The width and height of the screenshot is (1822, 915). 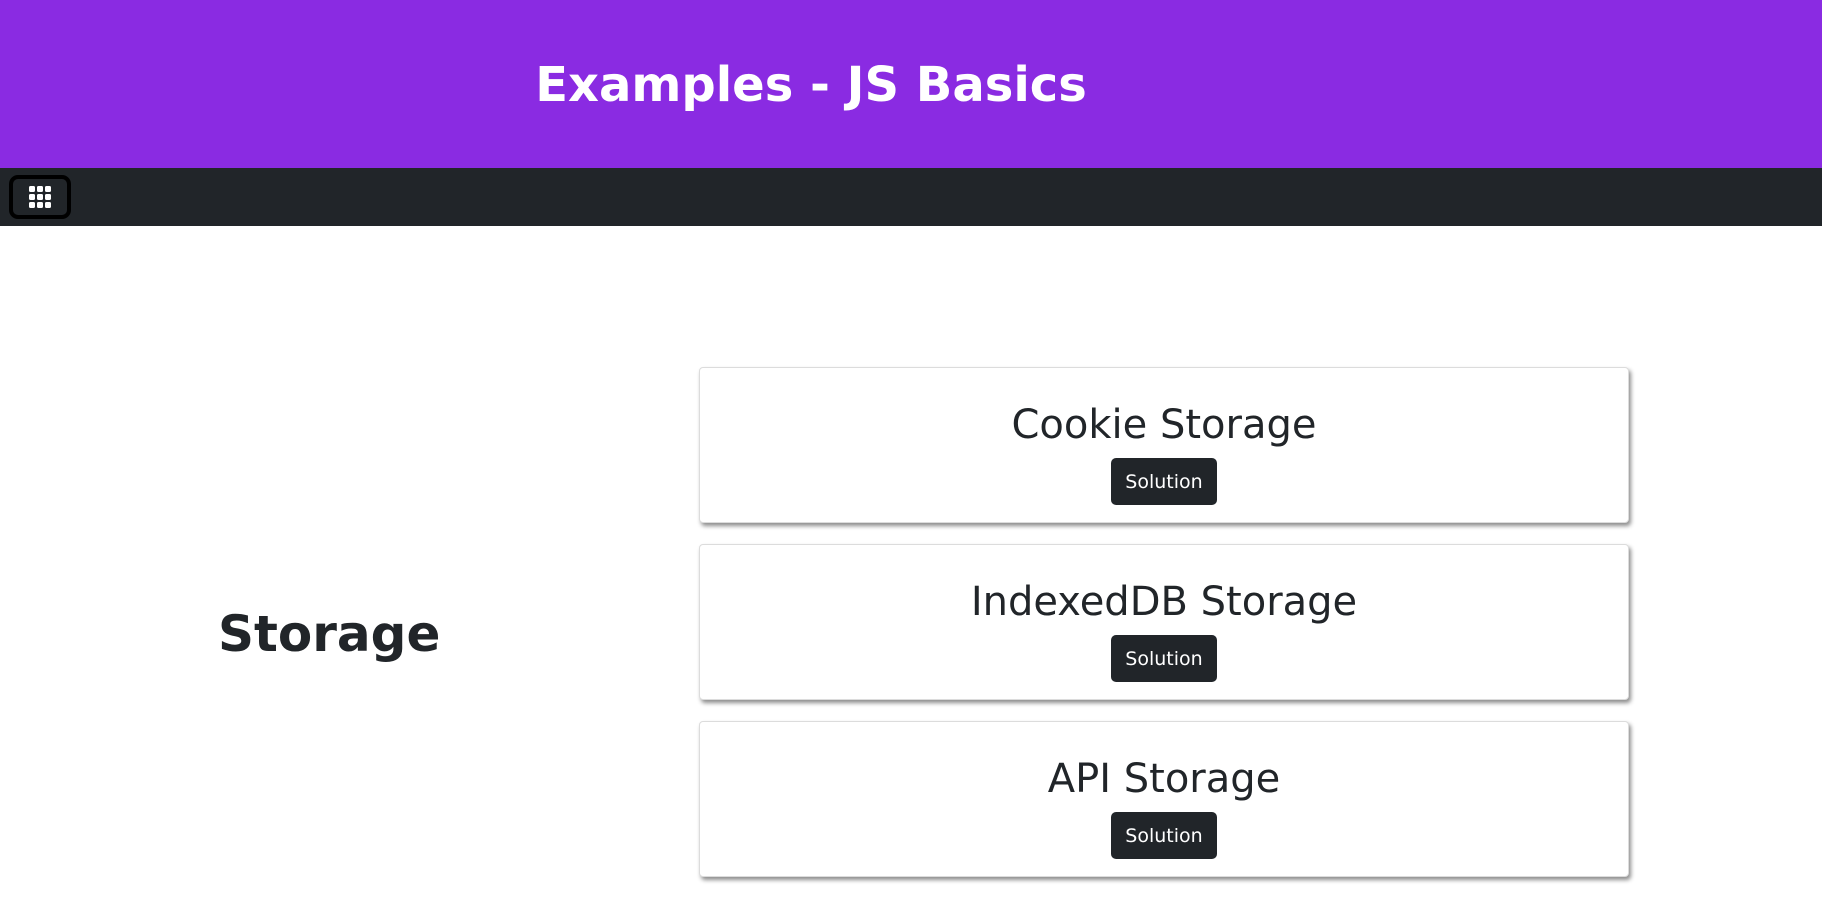 I want to click on top-navbar, so click(x=911, y=197).